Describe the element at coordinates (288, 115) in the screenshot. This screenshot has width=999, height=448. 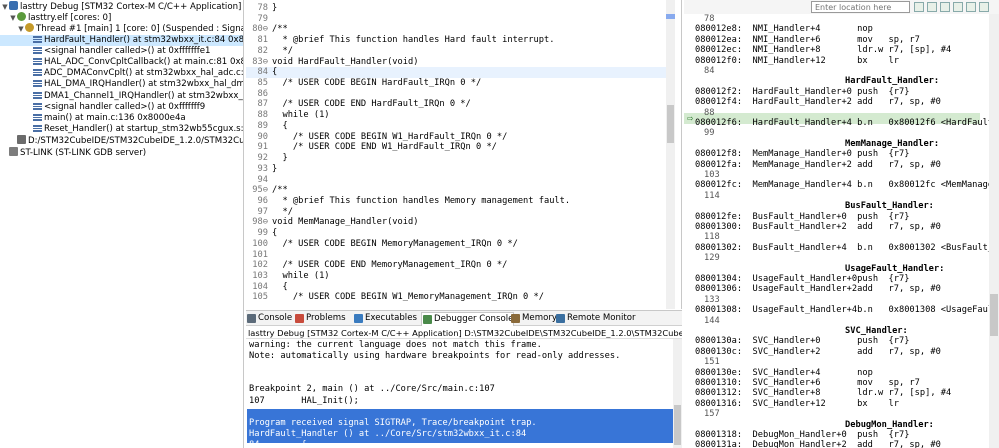
I see `code-line: 88 while (1)` at that location.